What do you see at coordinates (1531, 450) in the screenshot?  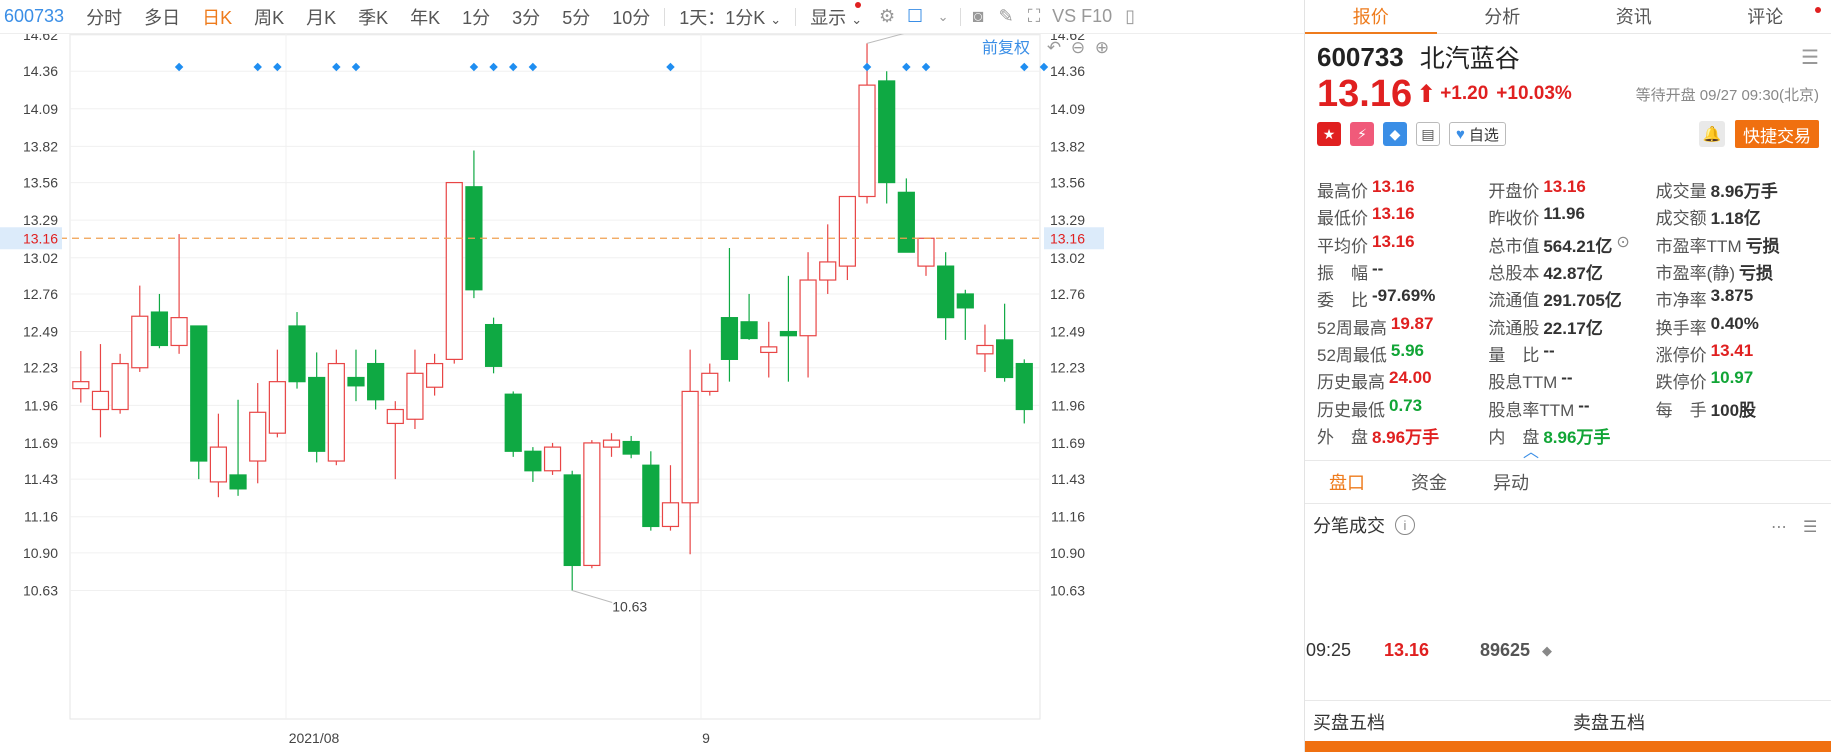 I see `collapse-chevron-icon: ︿` at bounding box center [1531, 450].